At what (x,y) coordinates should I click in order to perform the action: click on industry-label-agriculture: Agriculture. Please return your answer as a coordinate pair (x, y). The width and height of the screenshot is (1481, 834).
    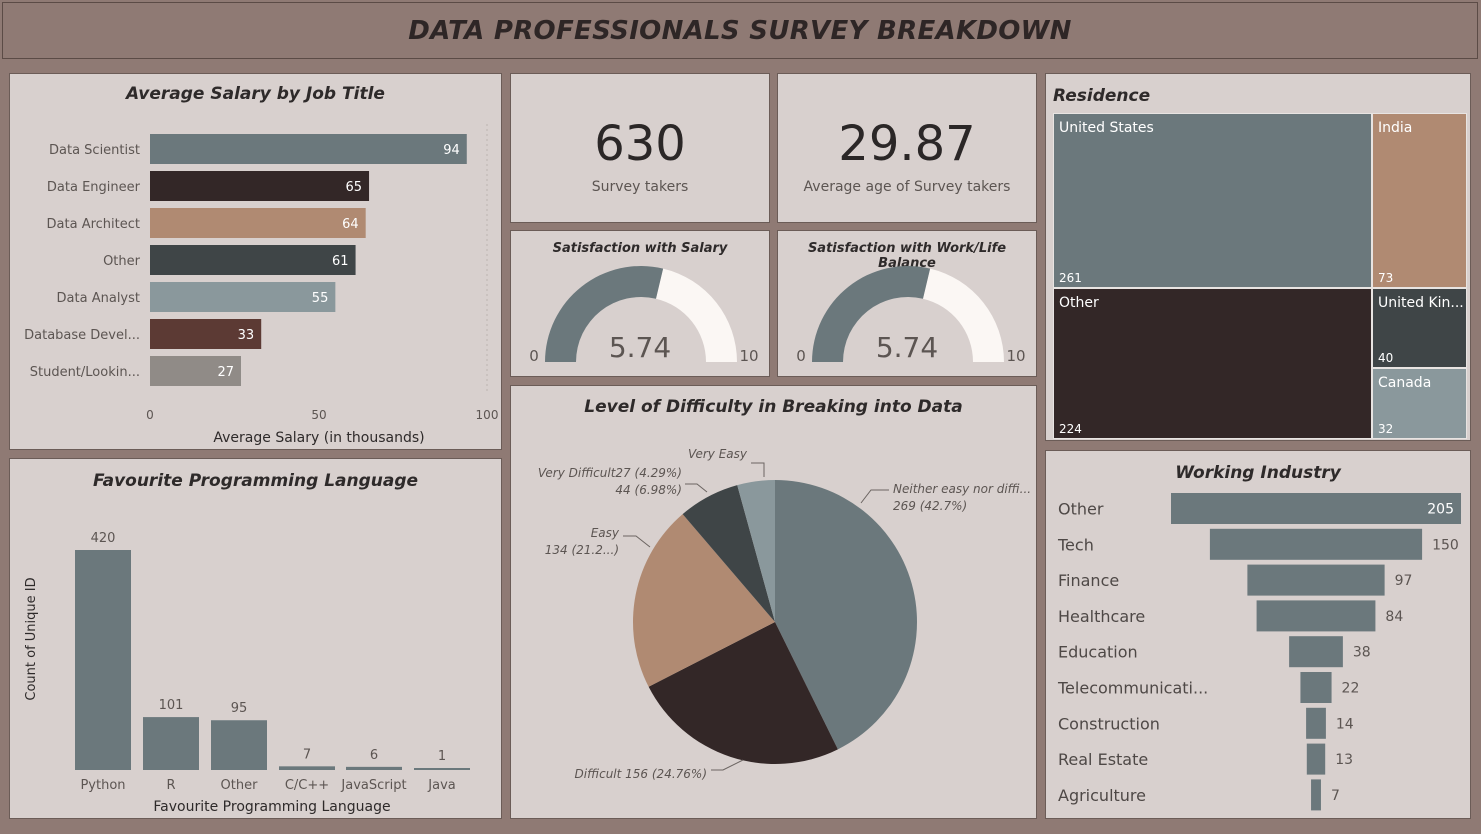
    Looking at the image, I should click on (1102, 795).